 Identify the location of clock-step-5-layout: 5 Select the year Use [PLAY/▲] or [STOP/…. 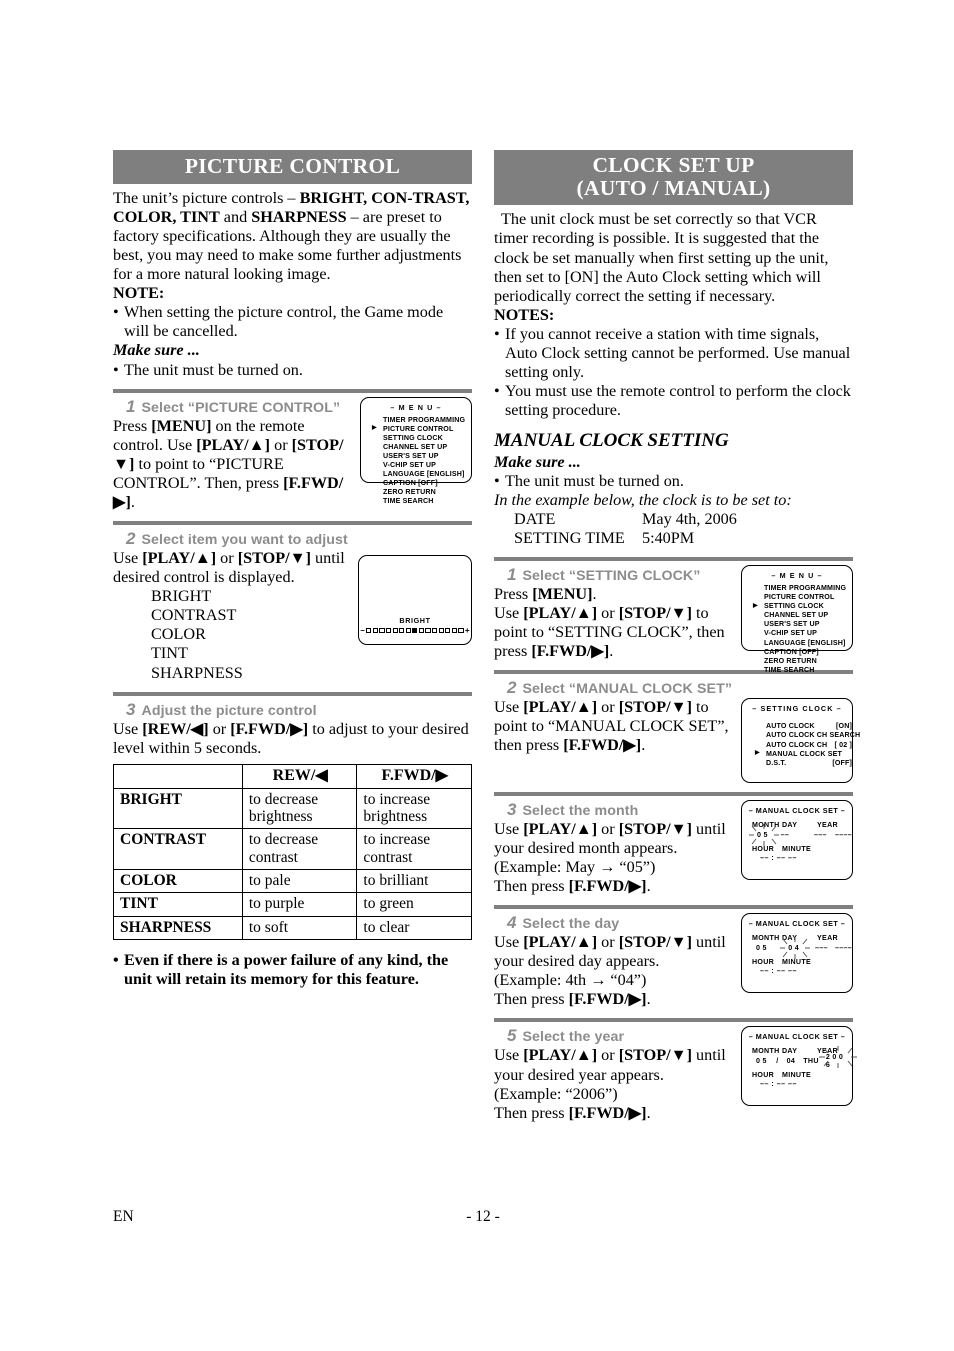
(675, 1074).